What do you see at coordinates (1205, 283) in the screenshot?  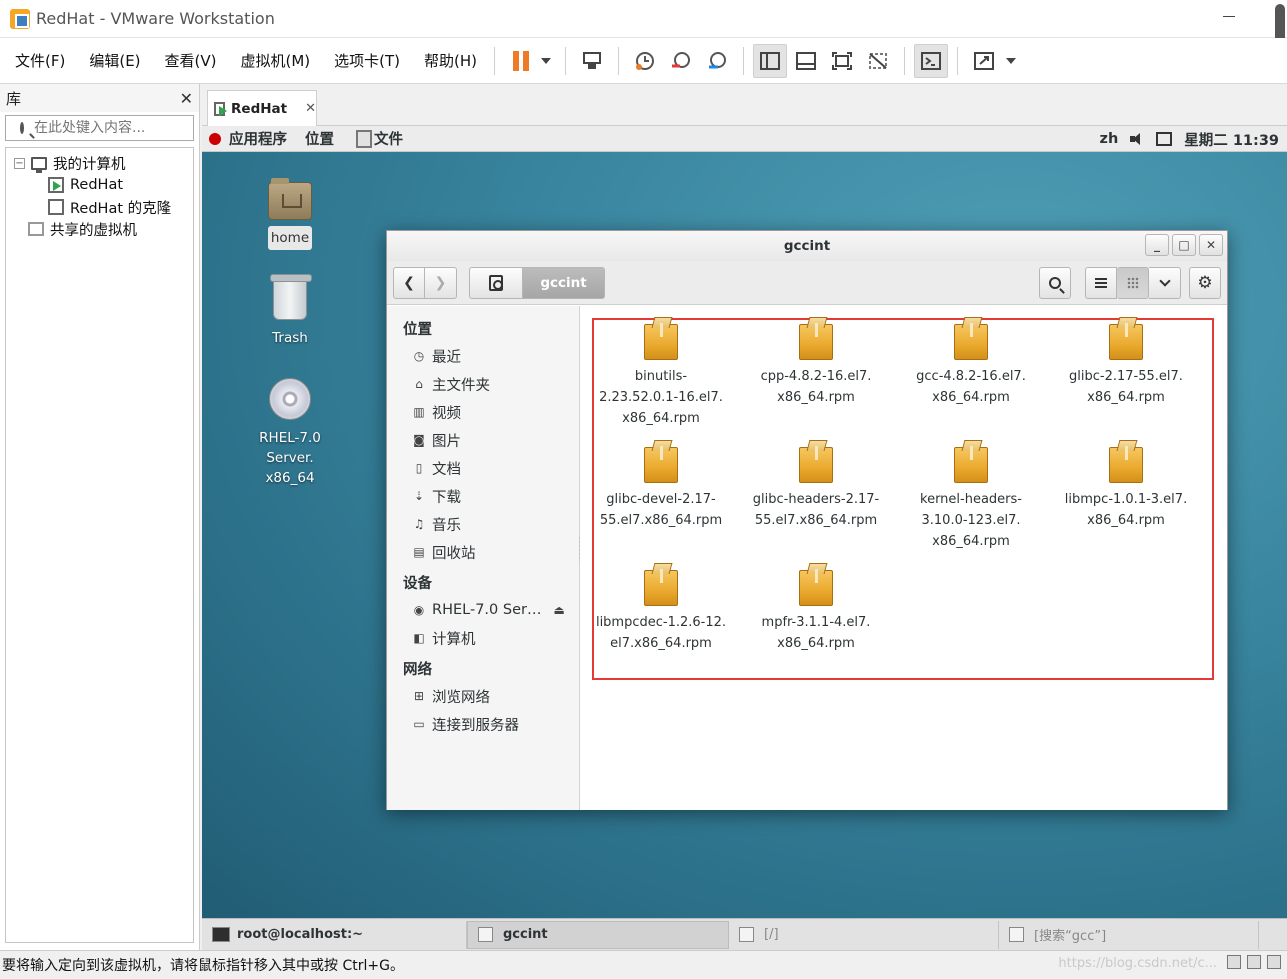 I see `settings-button: ⚙` at bounding box center [1205, 283].